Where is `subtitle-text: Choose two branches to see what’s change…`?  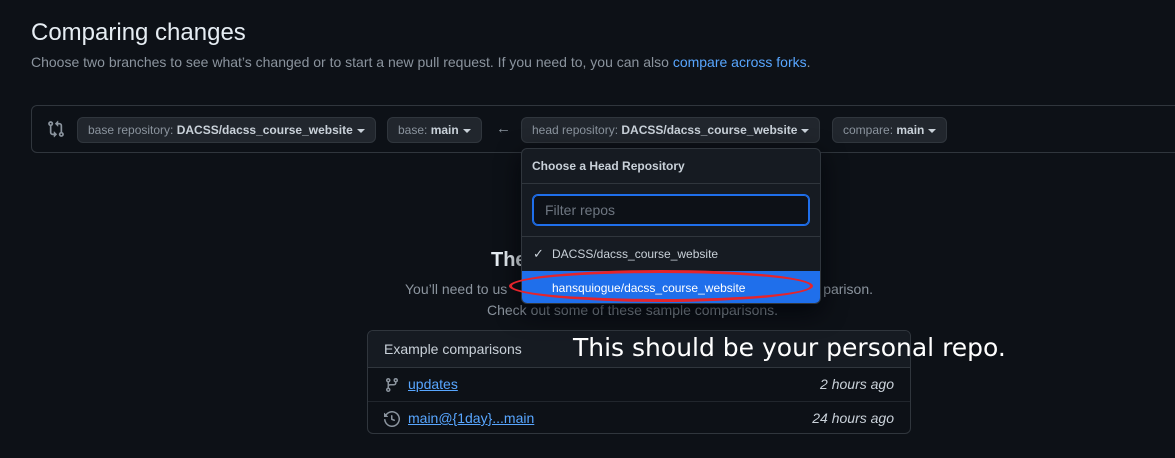
subtitle-text: Choose two branches to see what’s change… is located at coordinates (352, 62).